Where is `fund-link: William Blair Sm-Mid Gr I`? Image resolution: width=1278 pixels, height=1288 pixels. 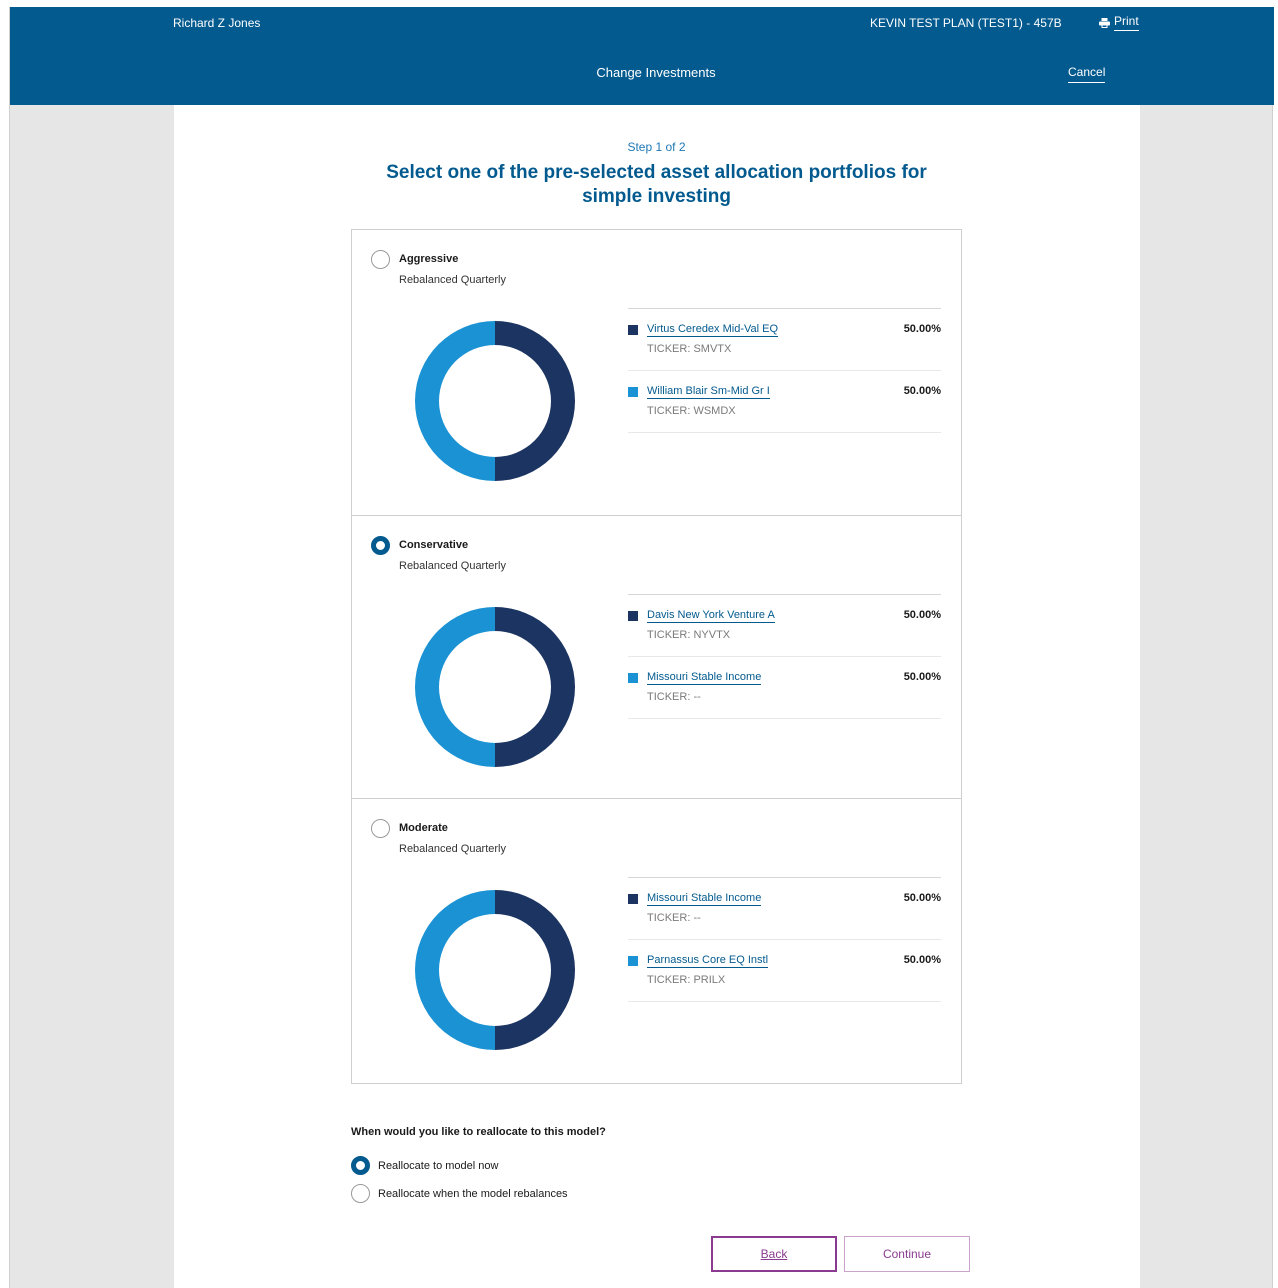 fund-link: William Blair Sm-Mid Gr I is located at coordinates (708, 392).